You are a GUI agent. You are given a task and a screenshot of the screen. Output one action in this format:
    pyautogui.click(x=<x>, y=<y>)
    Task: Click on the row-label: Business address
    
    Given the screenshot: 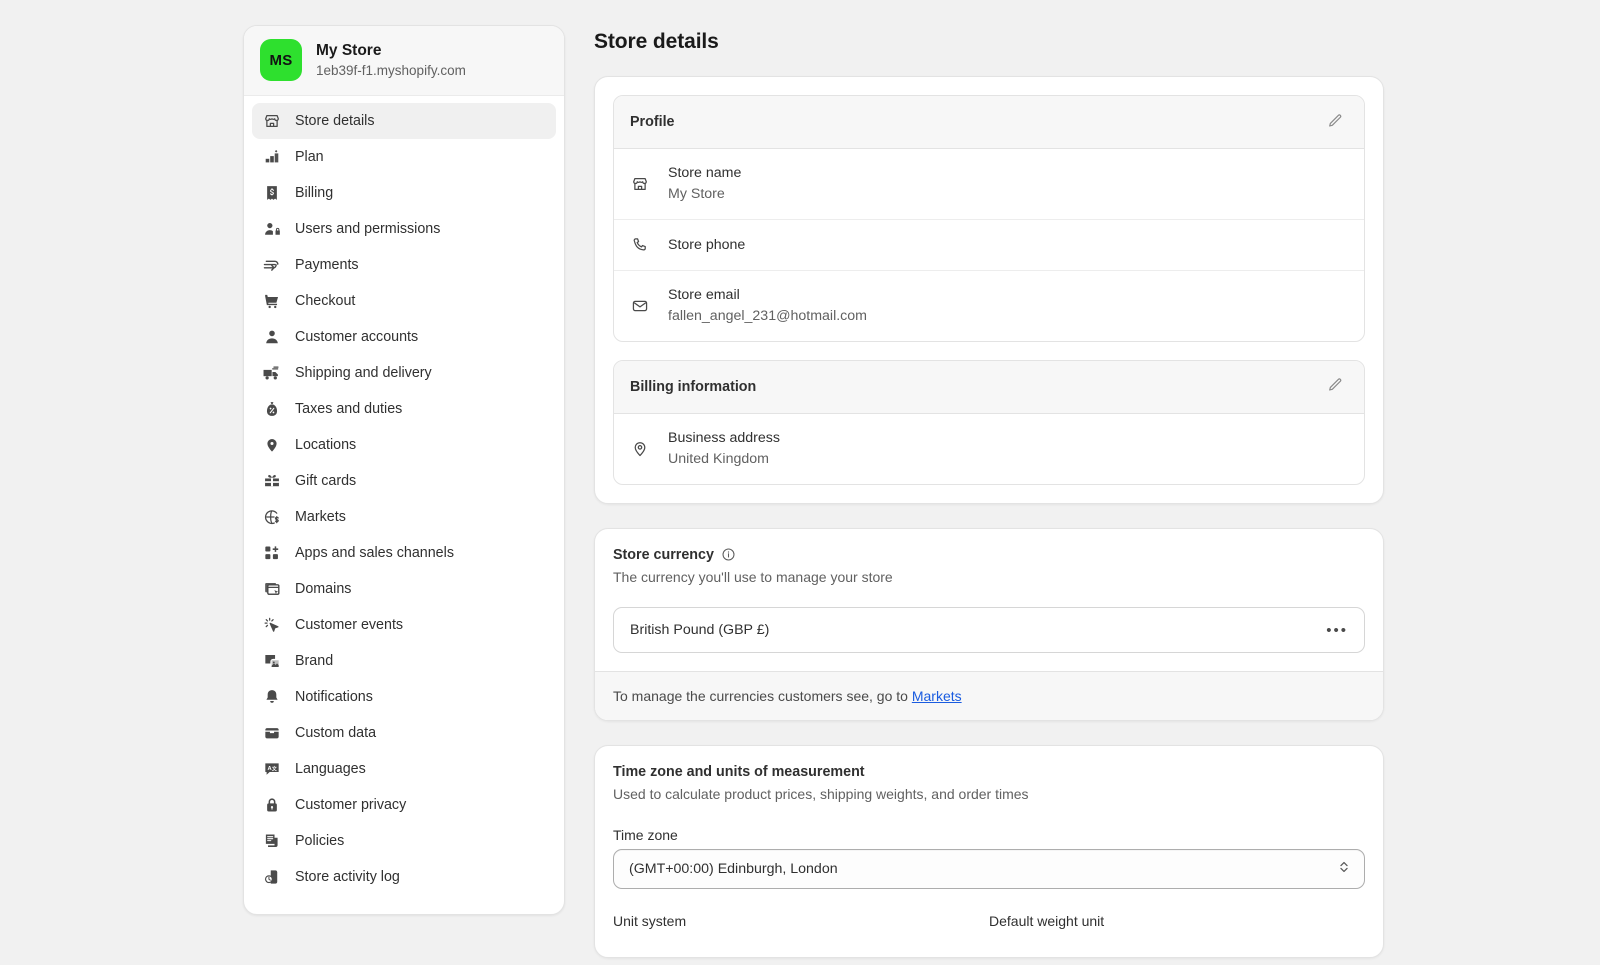 What is the action you would take?
    pyautogui.click(x=724, y=437)
    